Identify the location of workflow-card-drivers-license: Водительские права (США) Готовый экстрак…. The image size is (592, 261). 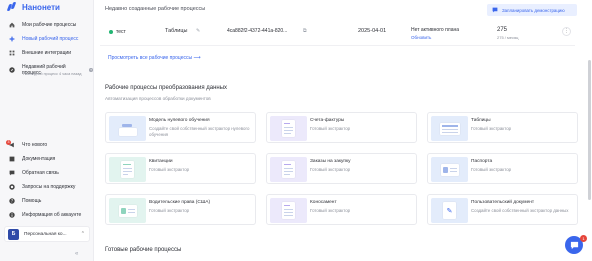
(180, 209).